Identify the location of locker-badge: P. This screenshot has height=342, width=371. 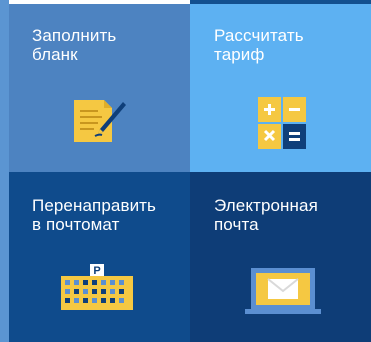
(96, 271).